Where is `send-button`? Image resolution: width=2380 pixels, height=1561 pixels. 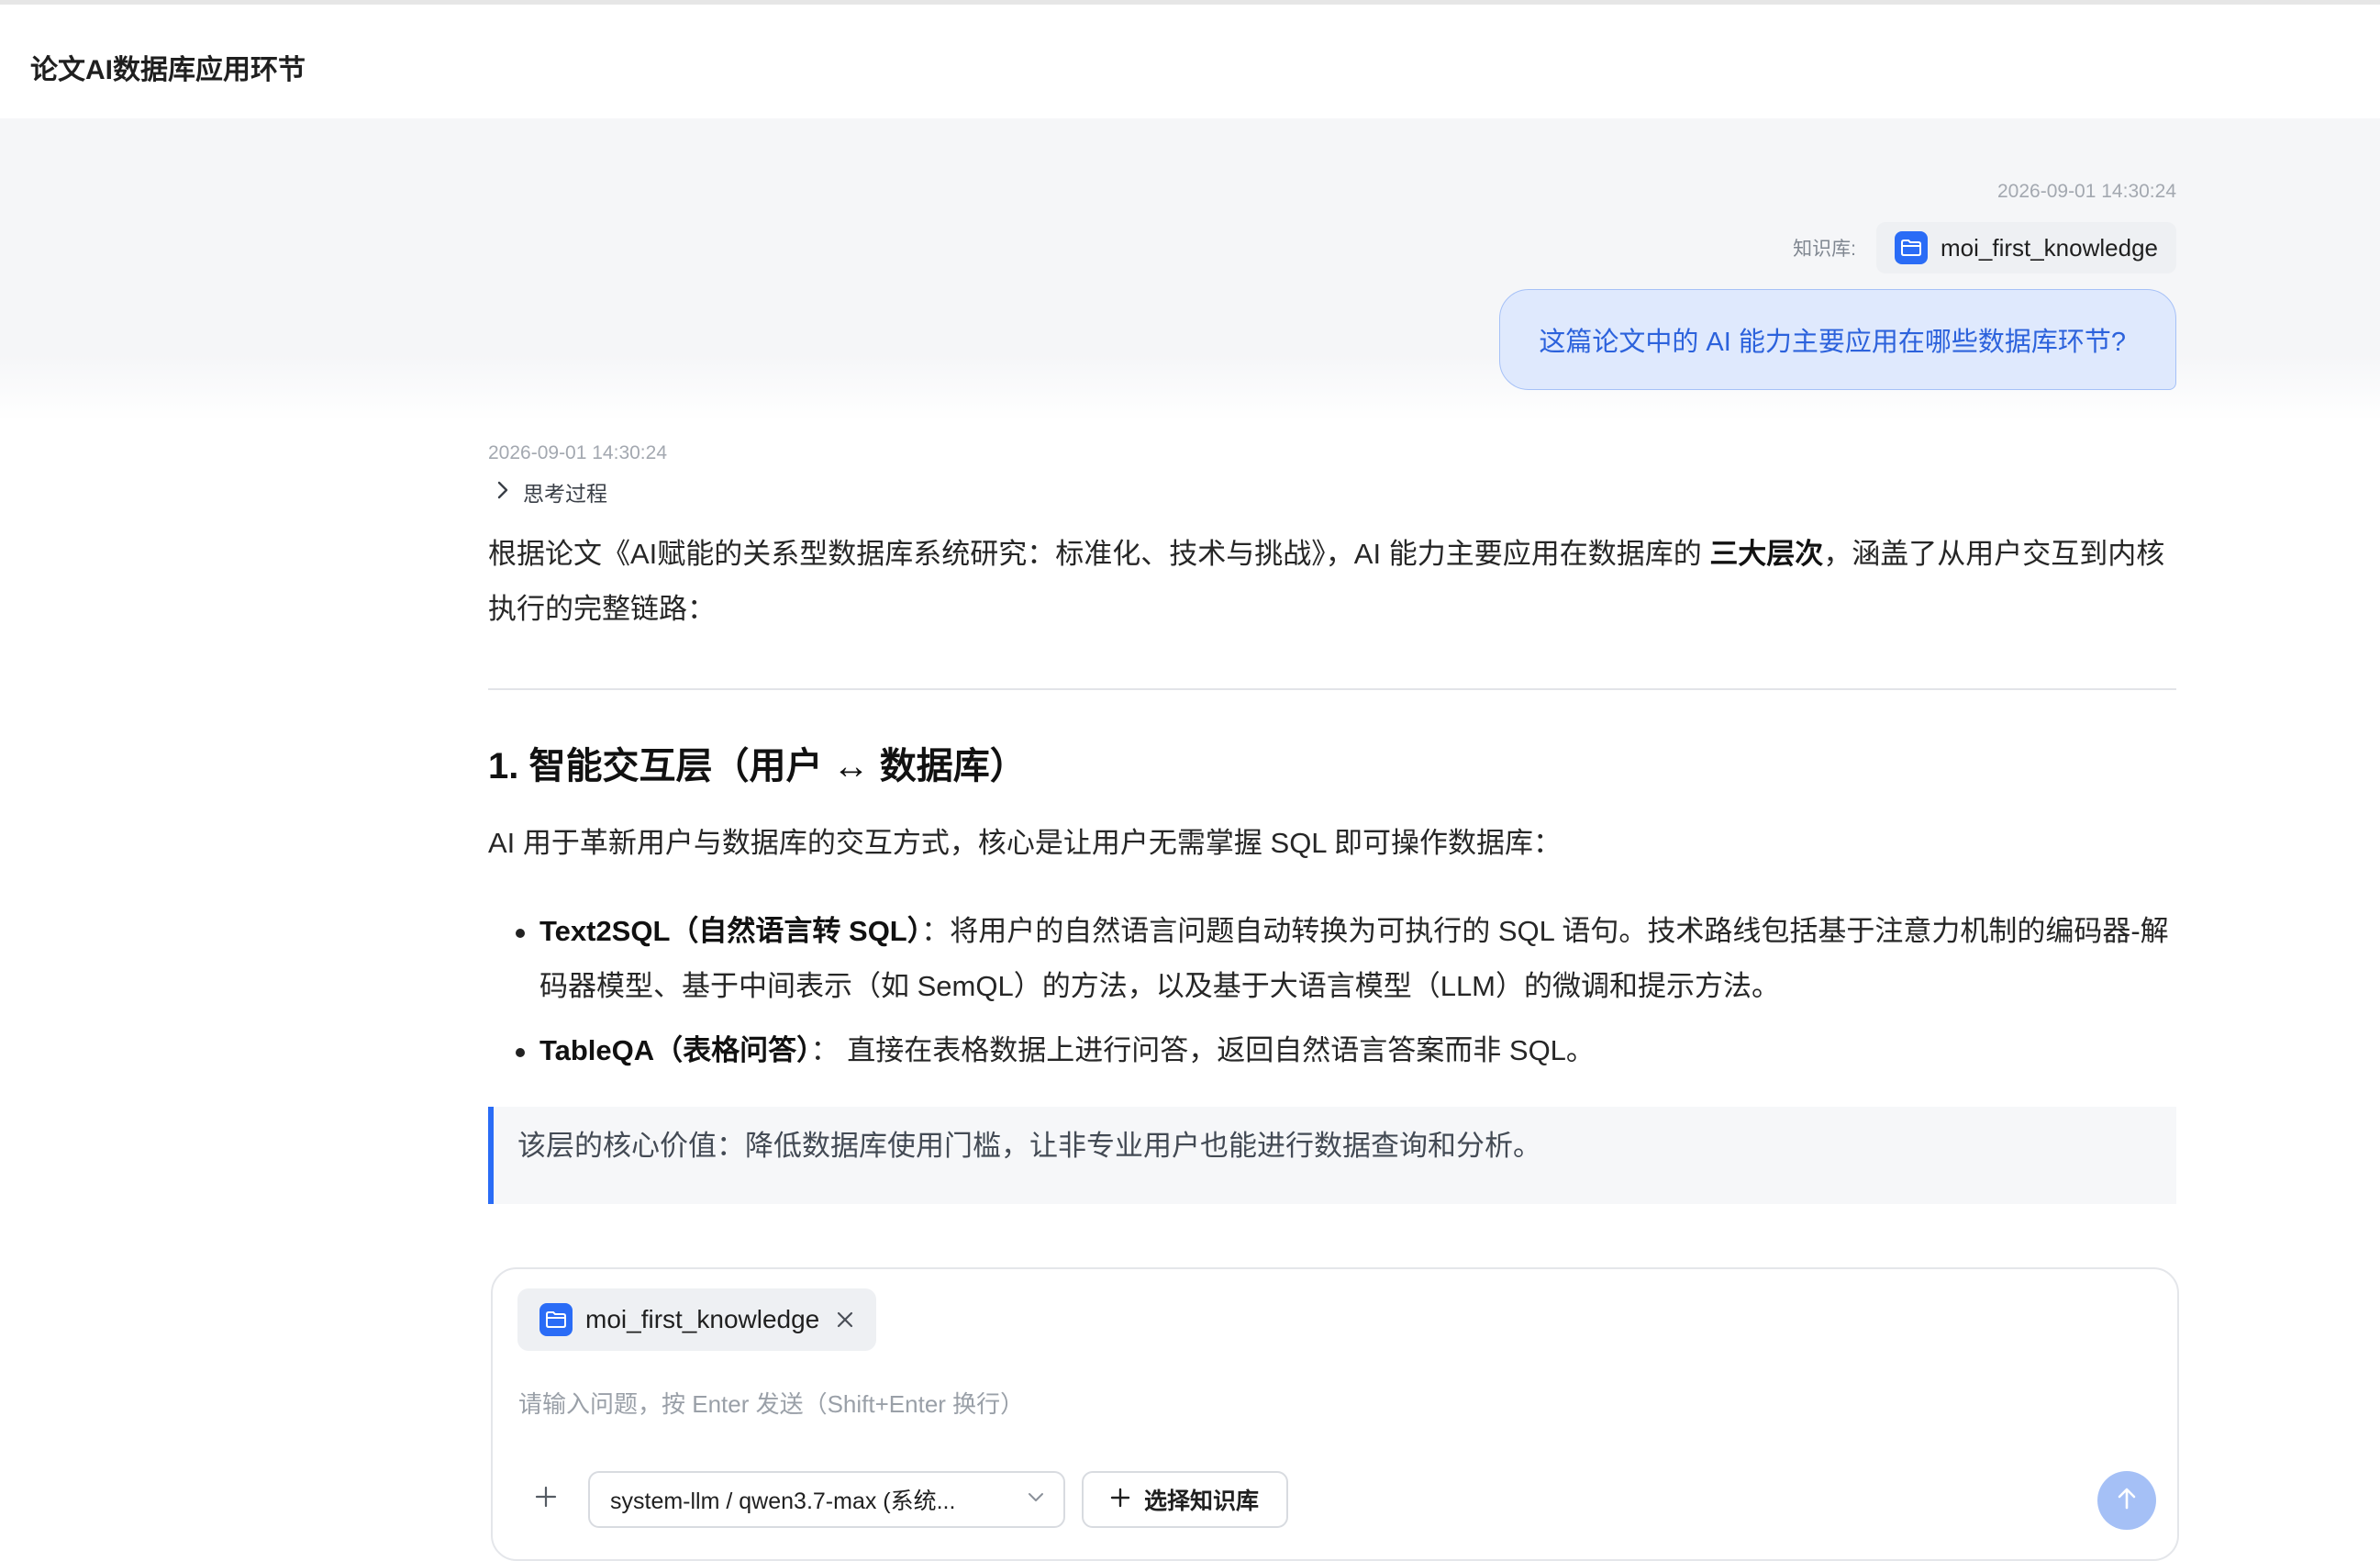 send-button is located at coordinates (2126, 1501).